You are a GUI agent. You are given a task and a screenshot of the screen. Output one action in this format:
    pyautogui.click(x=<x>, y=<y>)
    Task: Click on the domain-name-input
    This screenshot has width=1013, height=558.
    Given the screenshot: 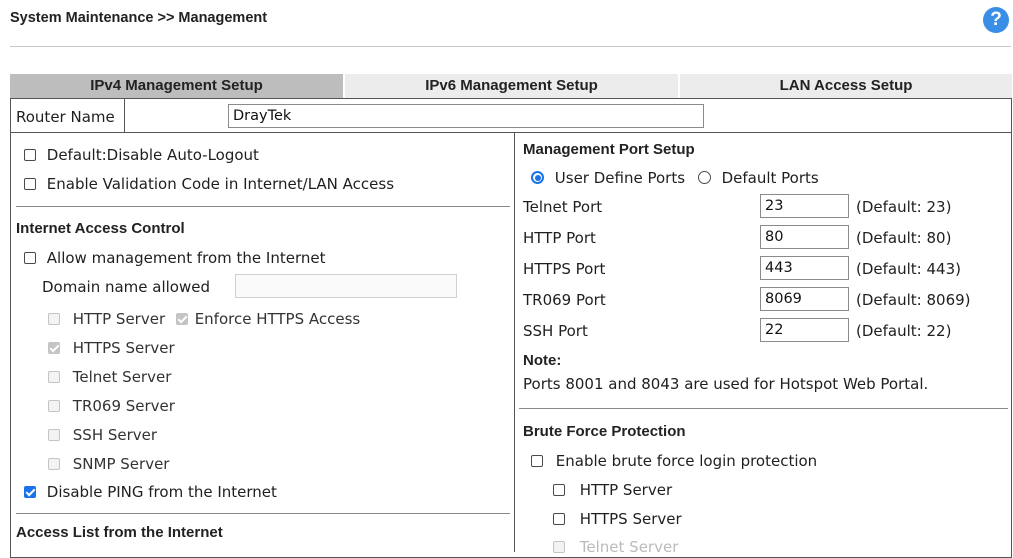 What is the action you would take?
    pyautogui.click(x=346, y=286)
    